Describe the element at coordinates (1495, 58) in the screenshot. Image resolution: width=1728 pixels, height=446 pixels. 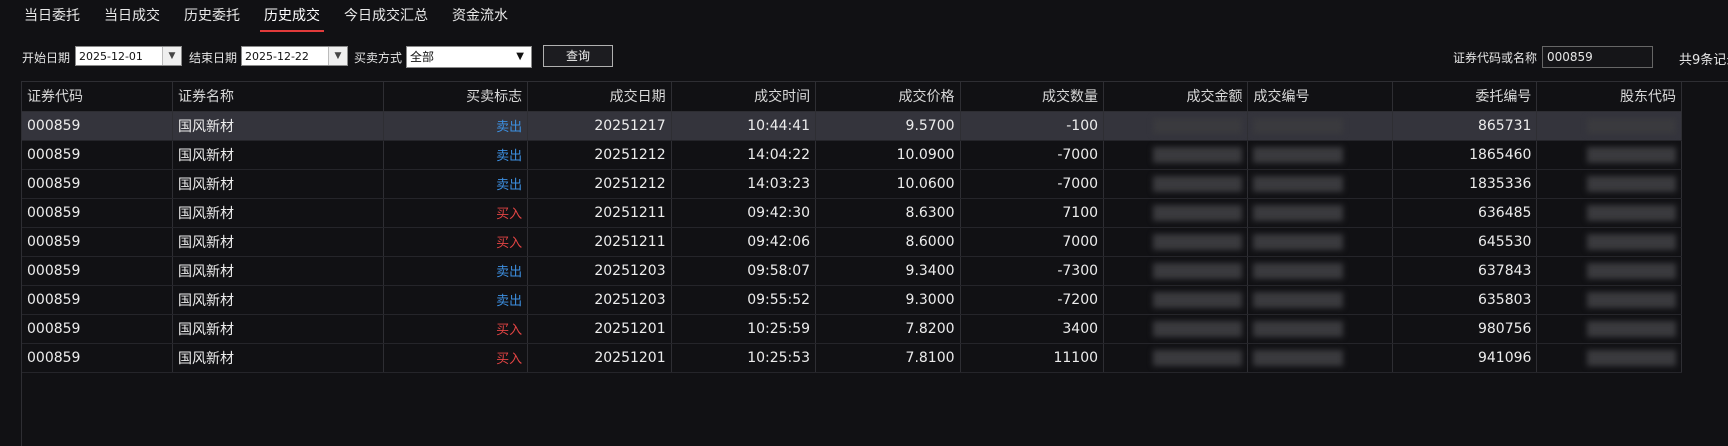
I see `code-label: 证券代码或名称` at that location.